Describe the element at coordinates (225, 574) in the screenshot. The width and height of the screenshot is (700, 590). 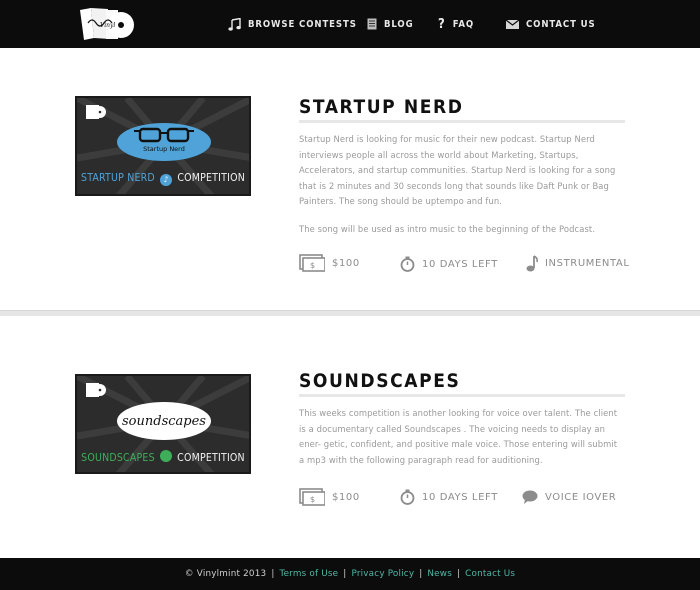
I see `copyright-text: © Vinylmint 2013` at that location.